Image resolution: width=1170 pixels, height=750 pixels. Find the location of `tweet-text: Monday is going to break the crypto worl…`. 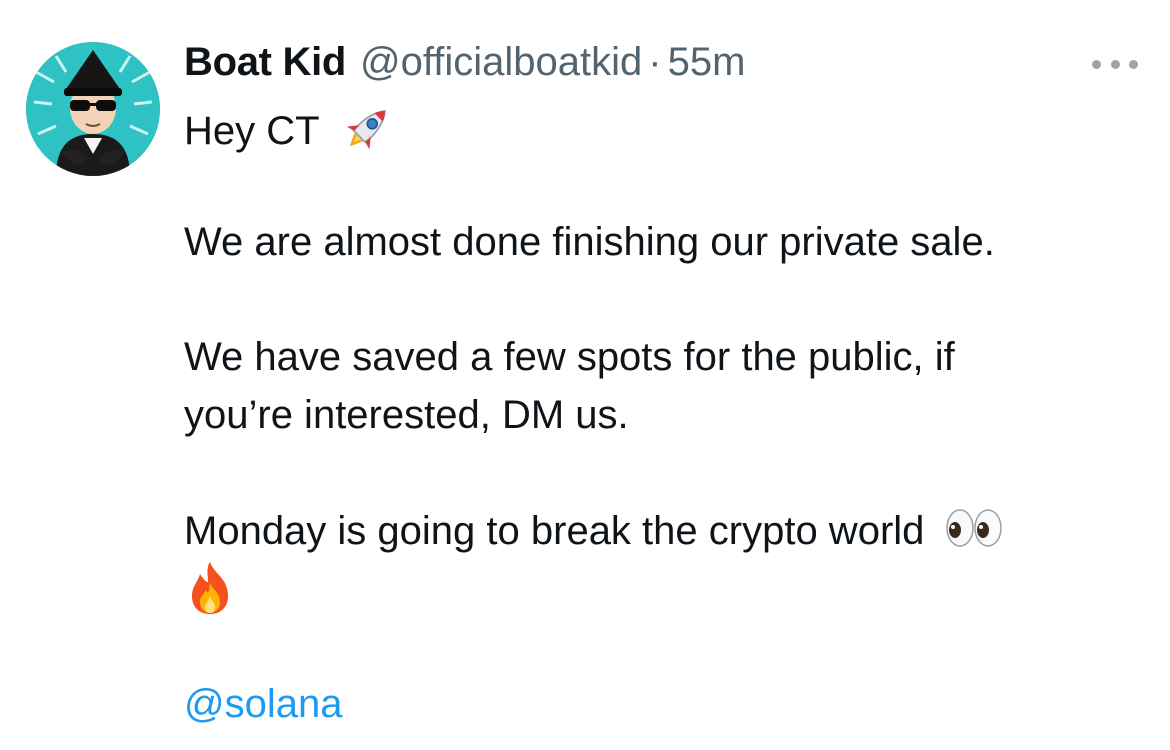

tweet-text: Monday is going to break the crypto worl… is located at coordinates (554, 531).